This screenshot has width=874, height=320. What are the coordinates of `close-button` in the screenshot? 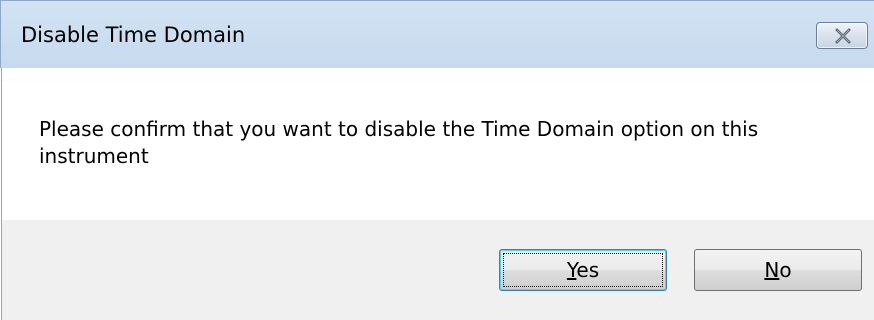 It's located at (842, 35).